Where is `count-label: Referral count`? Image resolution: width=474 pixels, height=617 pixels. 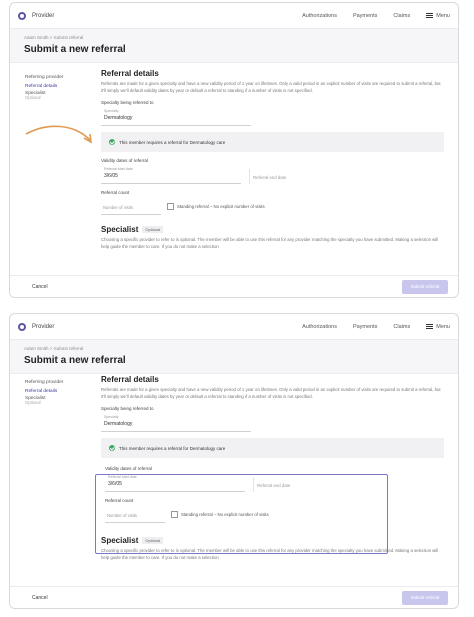
count-label: Referral count is located at coordinates (115, 193).